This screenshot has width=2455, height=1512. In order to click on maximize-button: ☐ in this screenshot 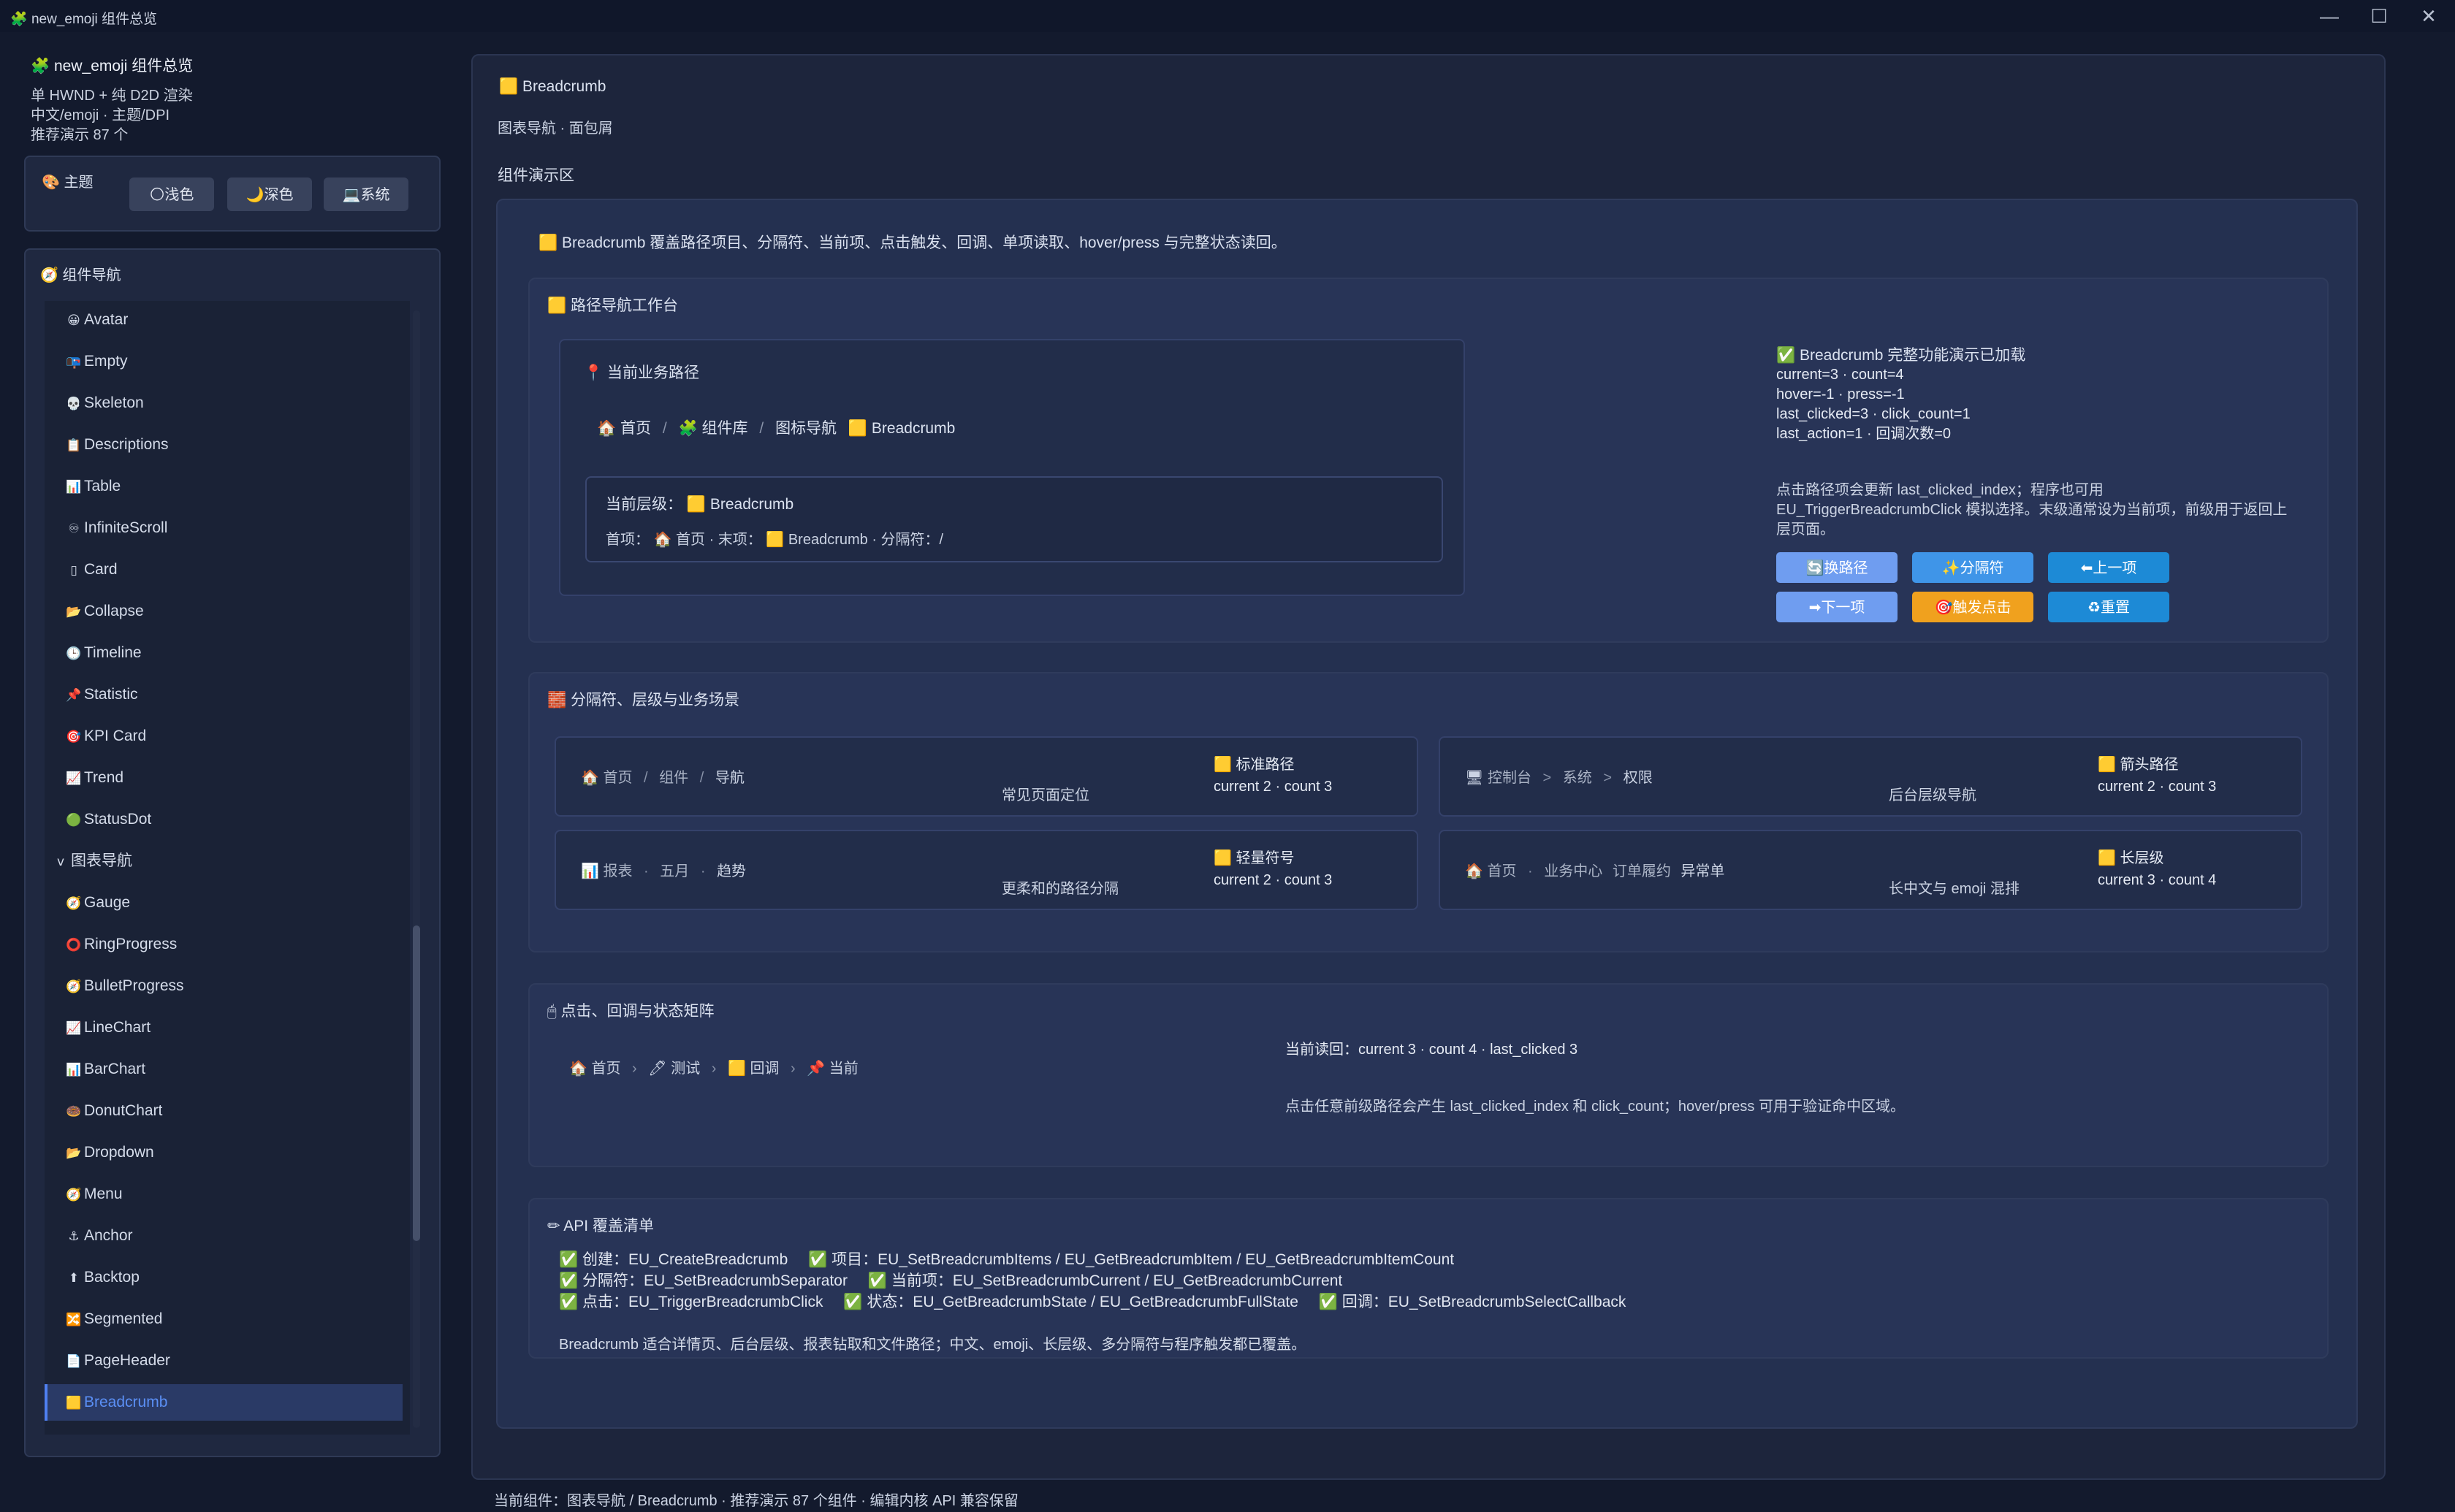, I will do `click(2379, 16)`.